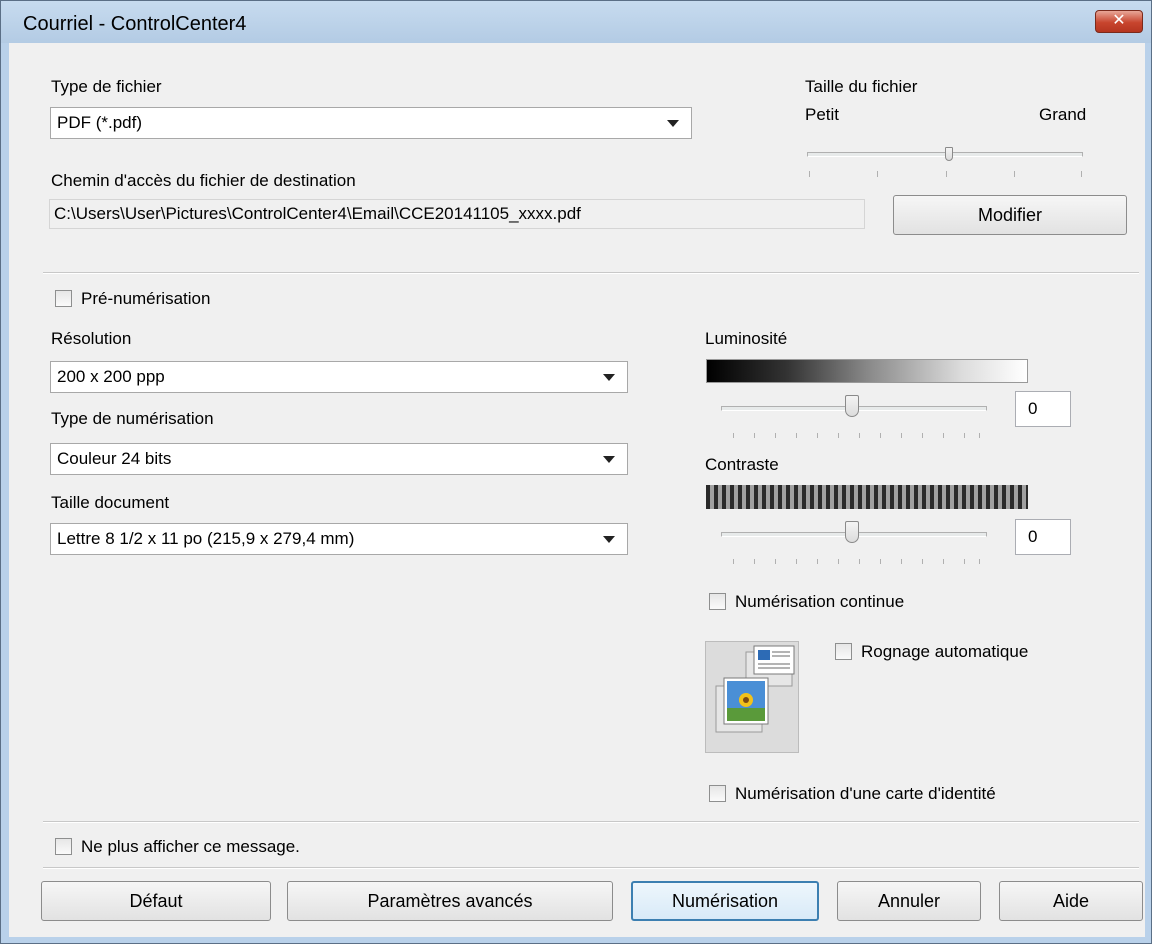 The height and width of the screenshot is (944, 1152). I want to click on document-size-value: Lettre 8 1/2 x 11 po (215,9 x 279,4 mm), so click(206, 538).